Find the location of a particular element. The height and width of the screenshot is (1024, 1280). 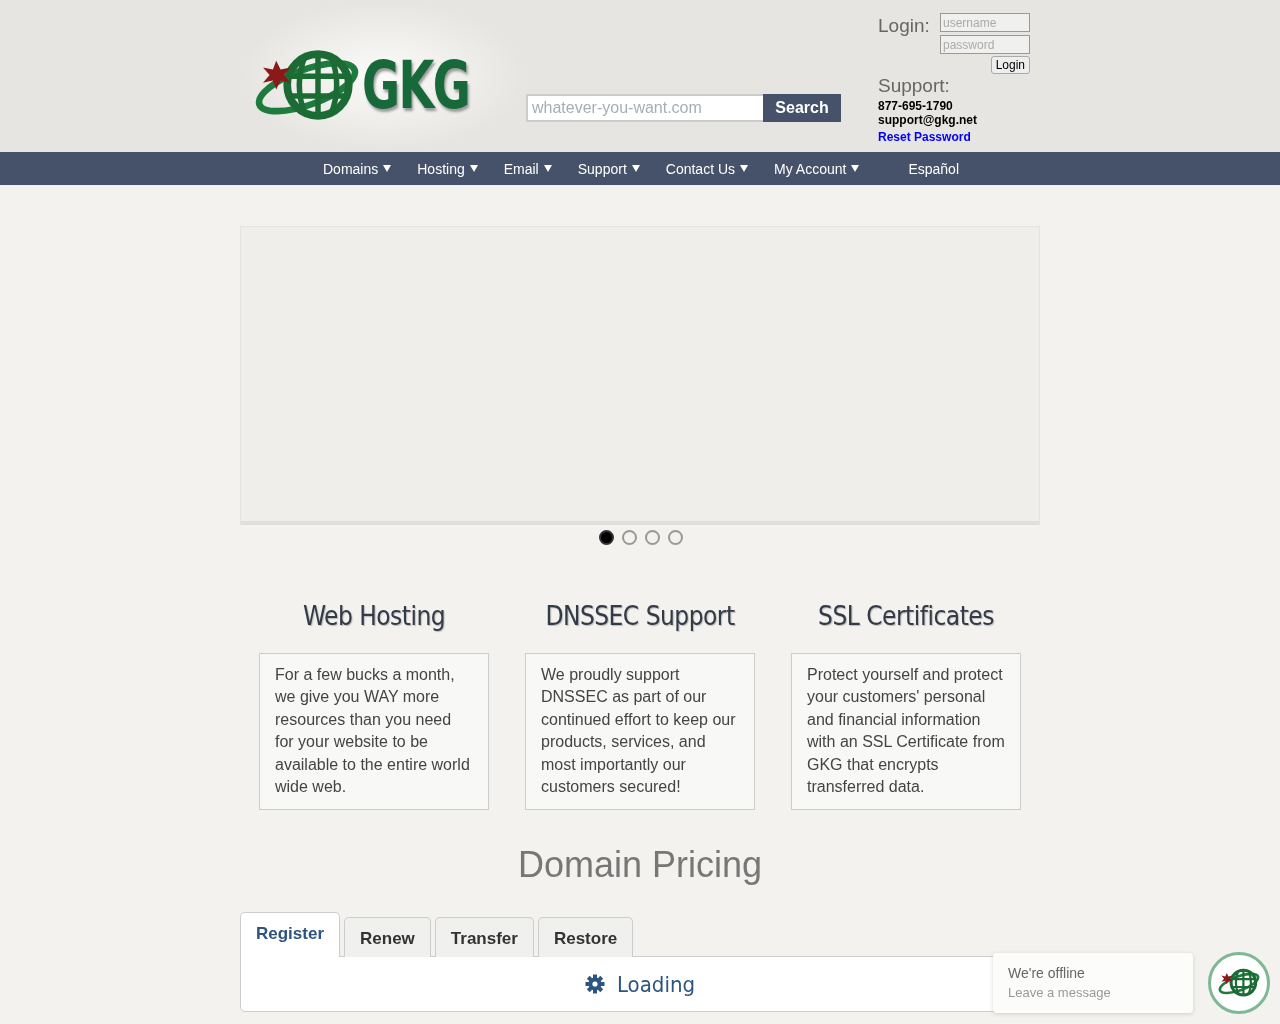

support-phone: 877-695-1790 is located at coordinates (916, 106).